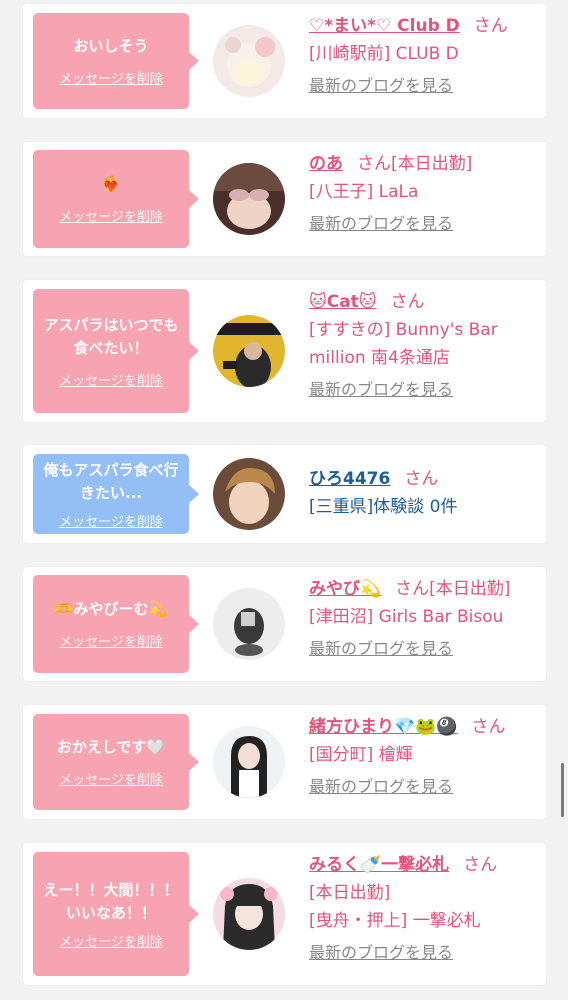 This screenshot has width=568, height=1000. I want to click on message-text: アスパラはいつでも食べたい！, so click(111, 336).